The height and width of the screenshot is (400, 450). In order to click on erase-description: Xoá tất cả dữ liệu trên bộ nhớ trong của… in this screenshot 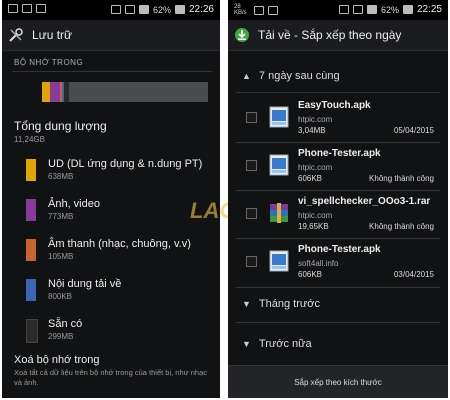, I will do `click(110, 377)`.